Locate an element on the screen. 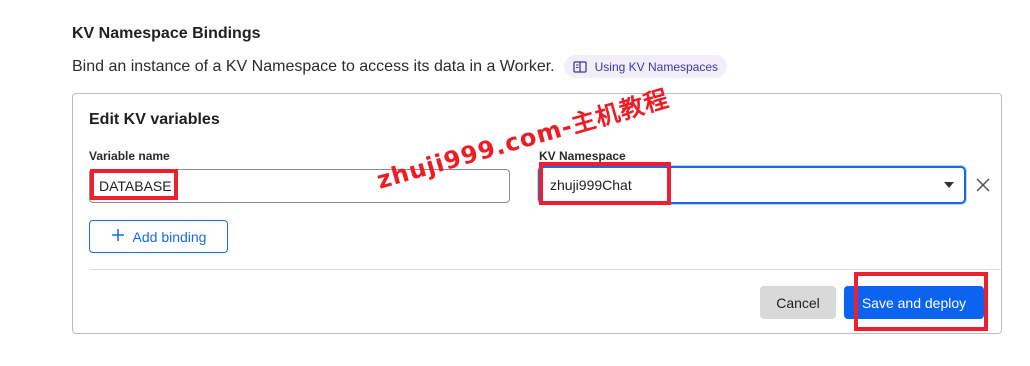  doc-link-using-kv-namespaces: Using KV Namespaces is located at coordinates (645, 66).